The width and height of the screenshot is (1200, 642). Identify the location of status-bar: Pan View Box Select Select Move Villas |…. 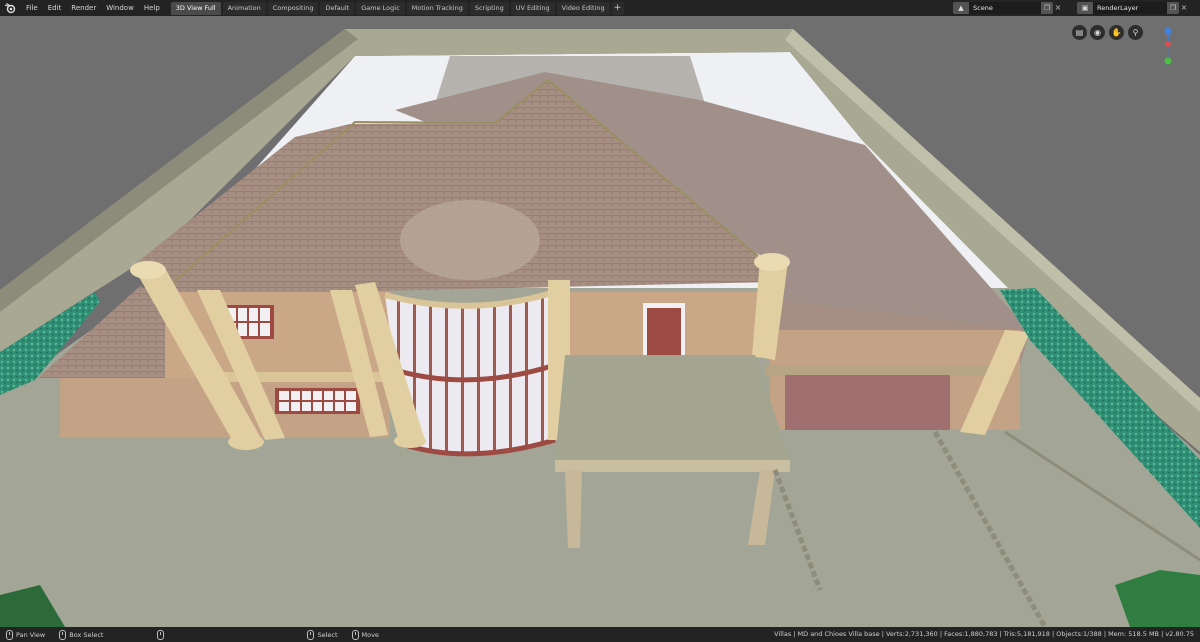
(600, 634).